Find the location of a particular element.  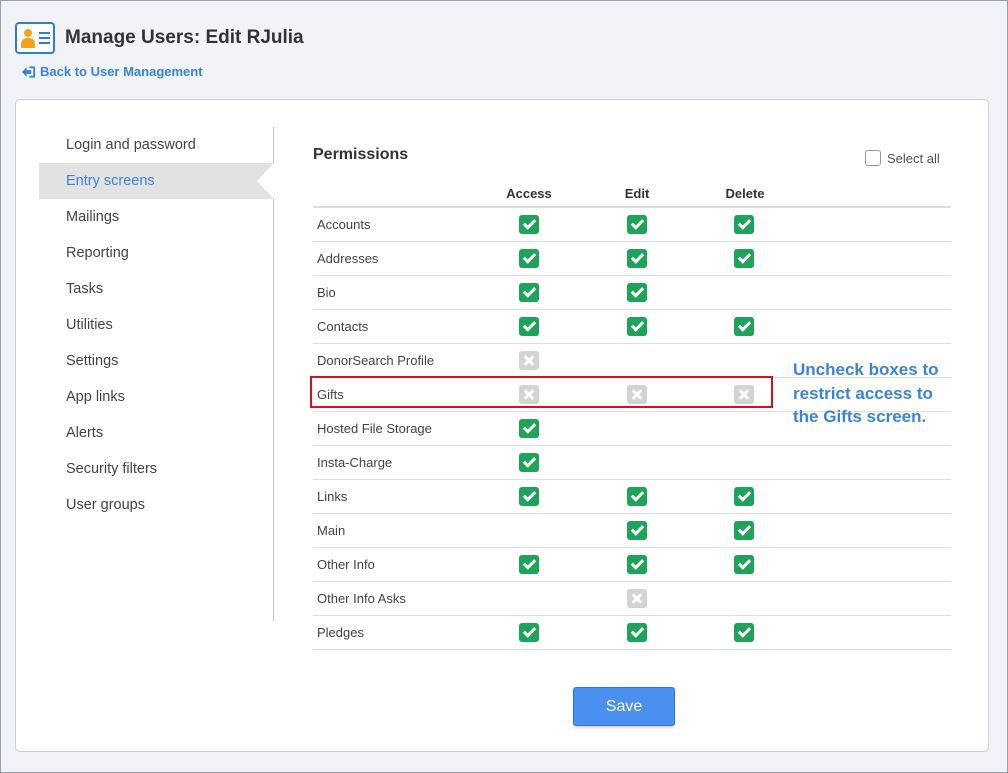

table-row: Contacts is located at coordinates (632, 327).